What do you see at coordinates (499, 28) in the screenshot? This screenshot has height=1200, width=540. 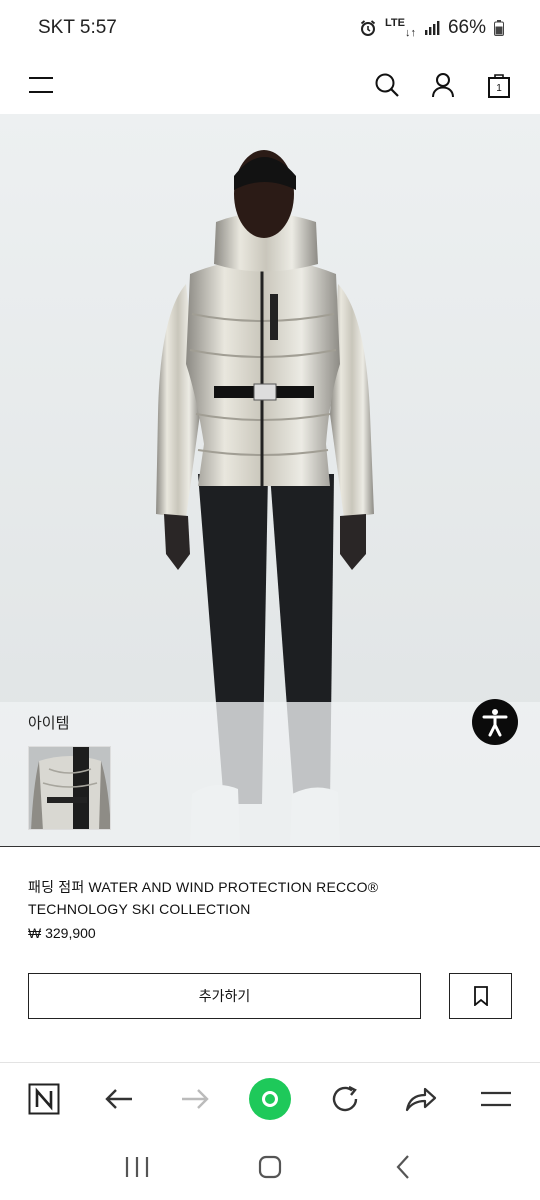 I see `battery-icon` at bounding box center [499, 28].